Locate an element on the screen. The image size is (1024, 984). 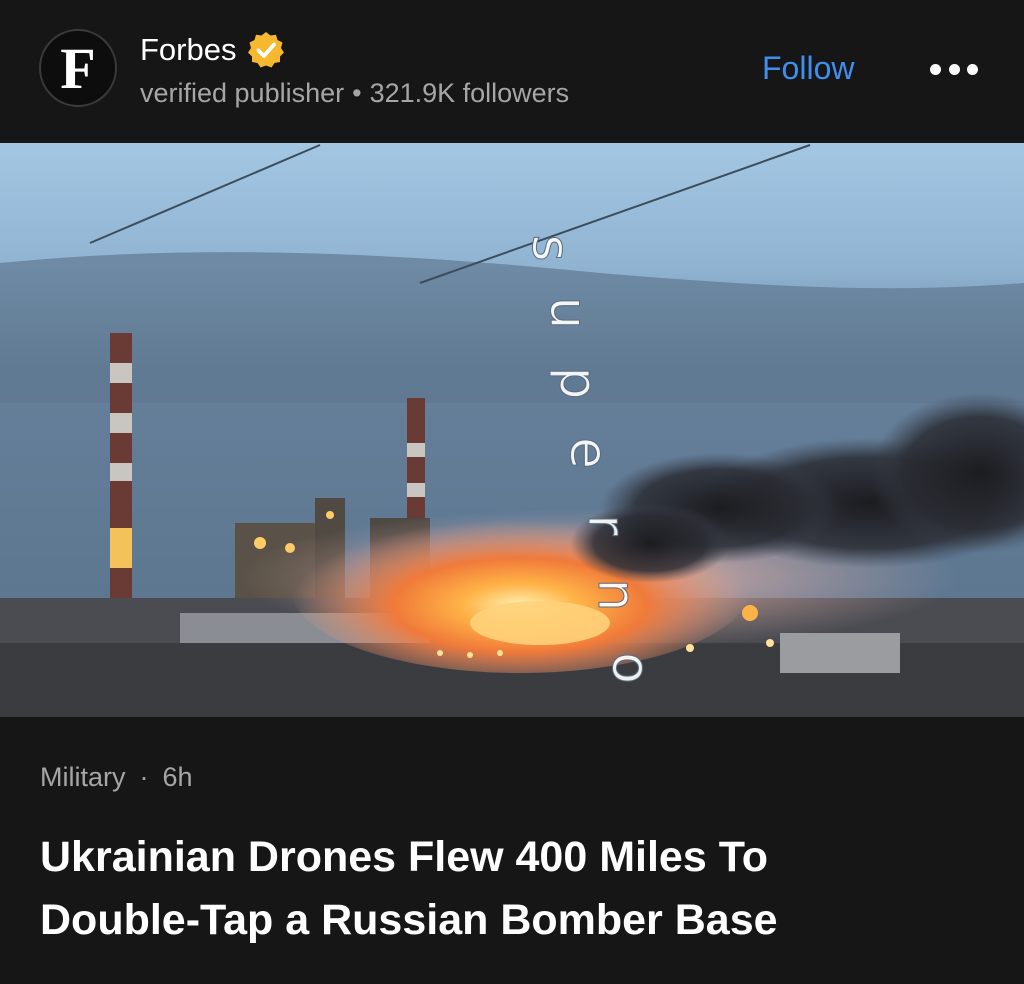
follower-count: 321.9K followers is located at coordinates (469, 93).